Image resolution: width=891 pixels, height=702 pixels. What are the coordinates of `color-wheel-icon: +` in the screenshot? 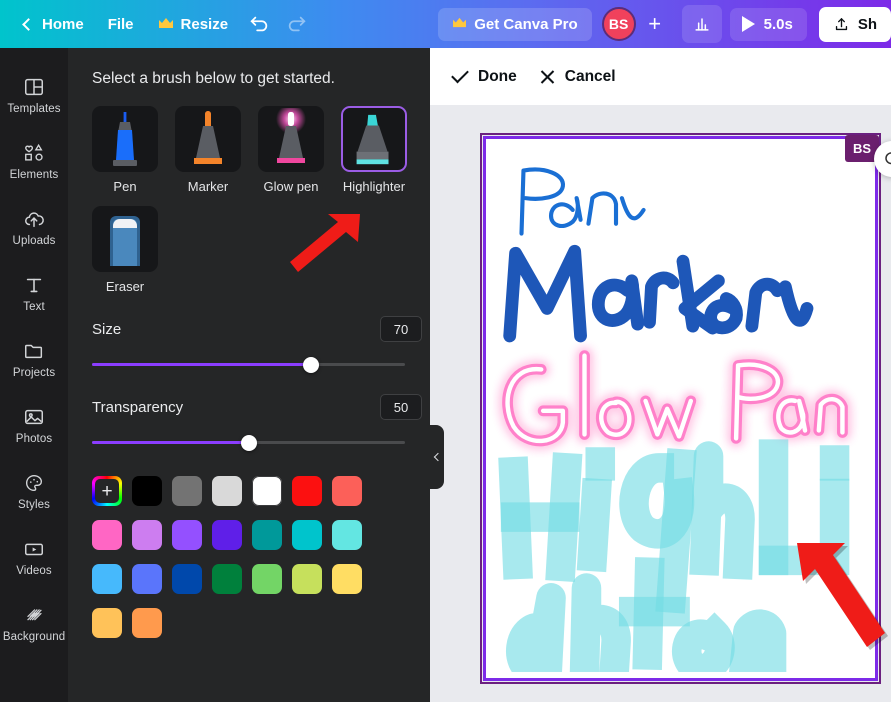 It's located at (107, 491).